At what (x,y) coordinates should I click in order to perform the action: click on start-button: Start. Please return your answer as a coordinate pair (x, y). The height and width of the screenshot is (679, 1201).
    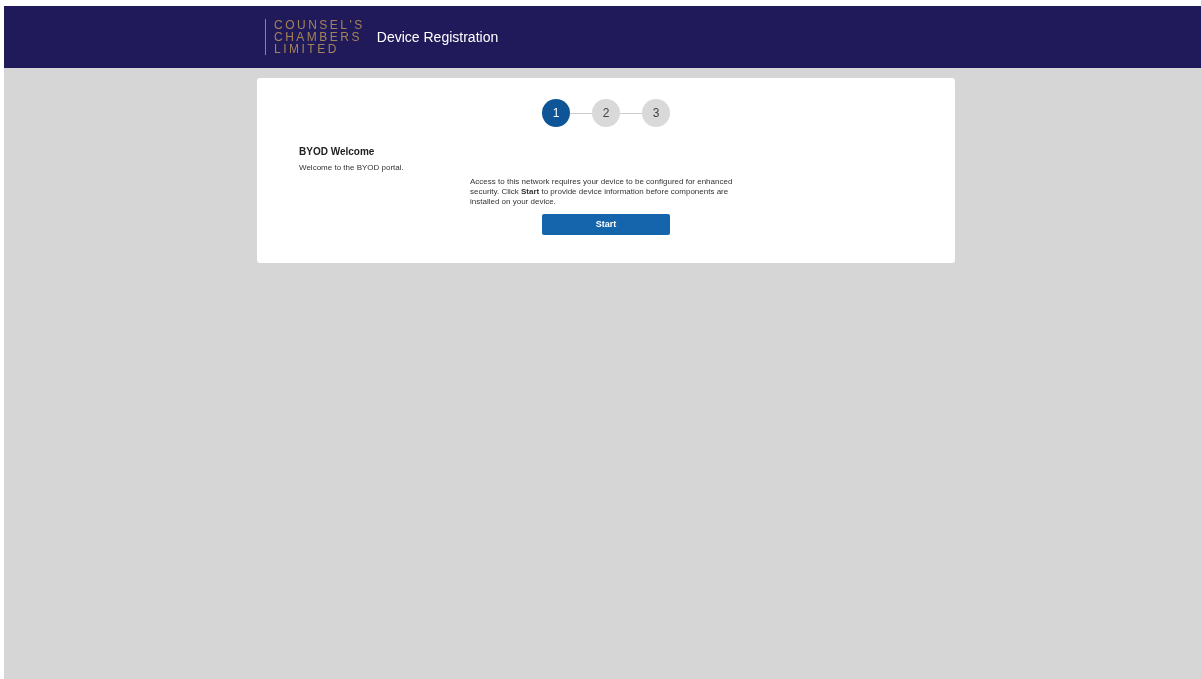
    Looking at the image, I should click on (606, 224).